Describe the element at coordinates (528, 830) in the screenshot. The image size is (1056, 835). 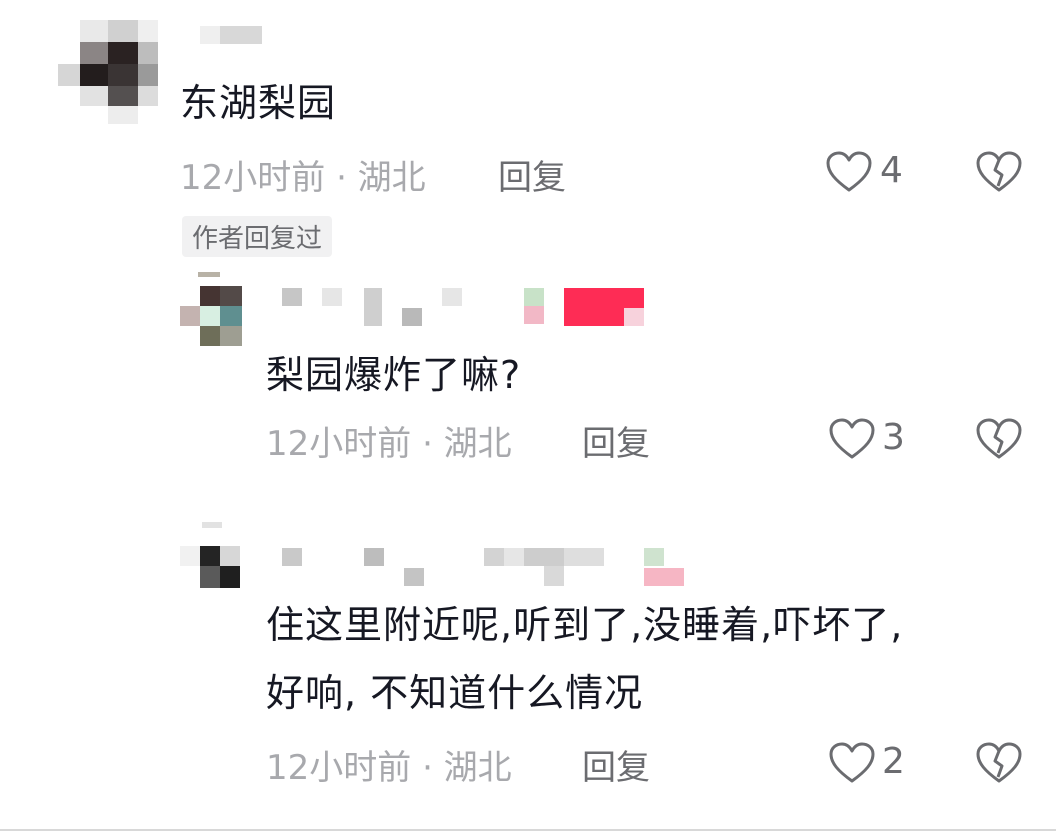
I see `divider` at that location.